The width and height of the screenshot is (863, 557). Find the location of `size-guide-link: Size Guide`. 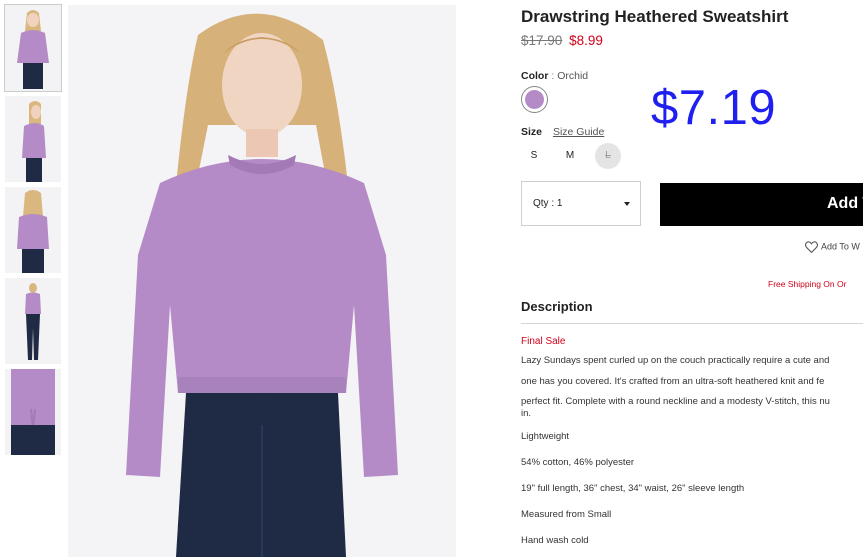

size-guide-link: Size Guide is located at coordinates (578, 132).